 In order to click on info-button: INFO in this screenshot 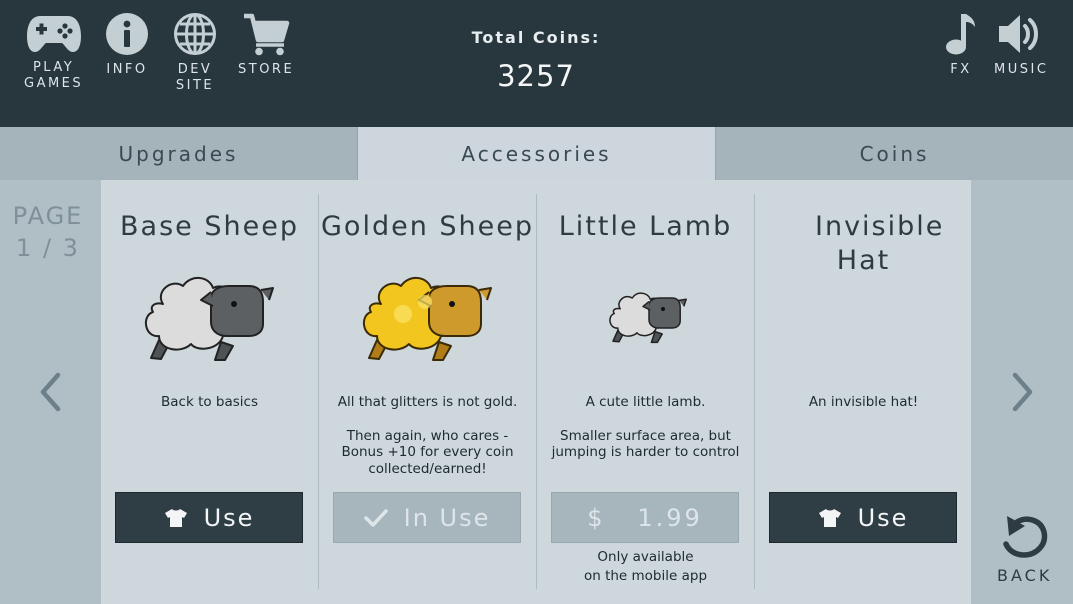, I will do `click(127, 45)`.